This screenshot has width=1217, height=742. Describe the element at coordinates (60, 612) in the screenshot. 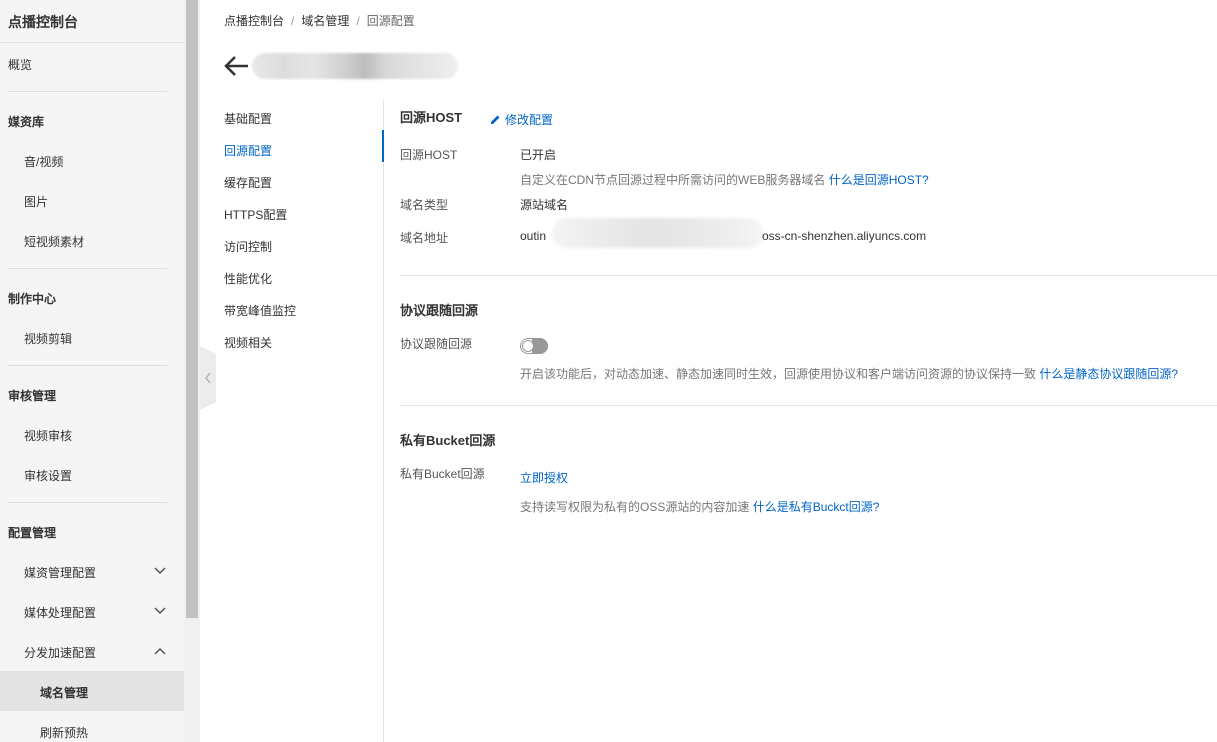

I see `sidebar-item-processing-config: 媒体处理配置` at that location.